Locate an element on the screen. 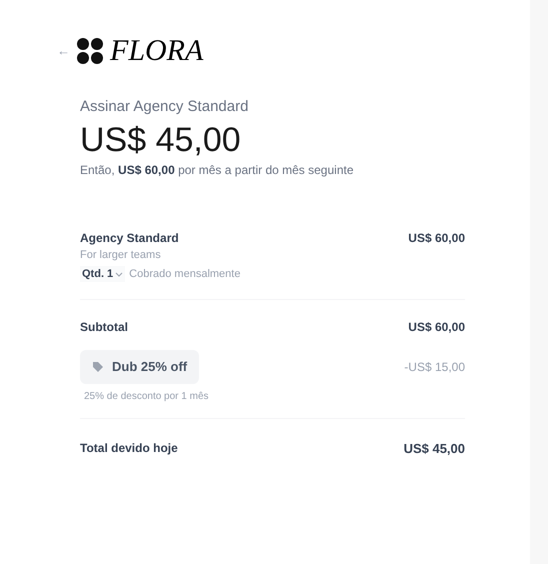  coupon-chip: Dub 25% off is located at coordinates (140, 367).